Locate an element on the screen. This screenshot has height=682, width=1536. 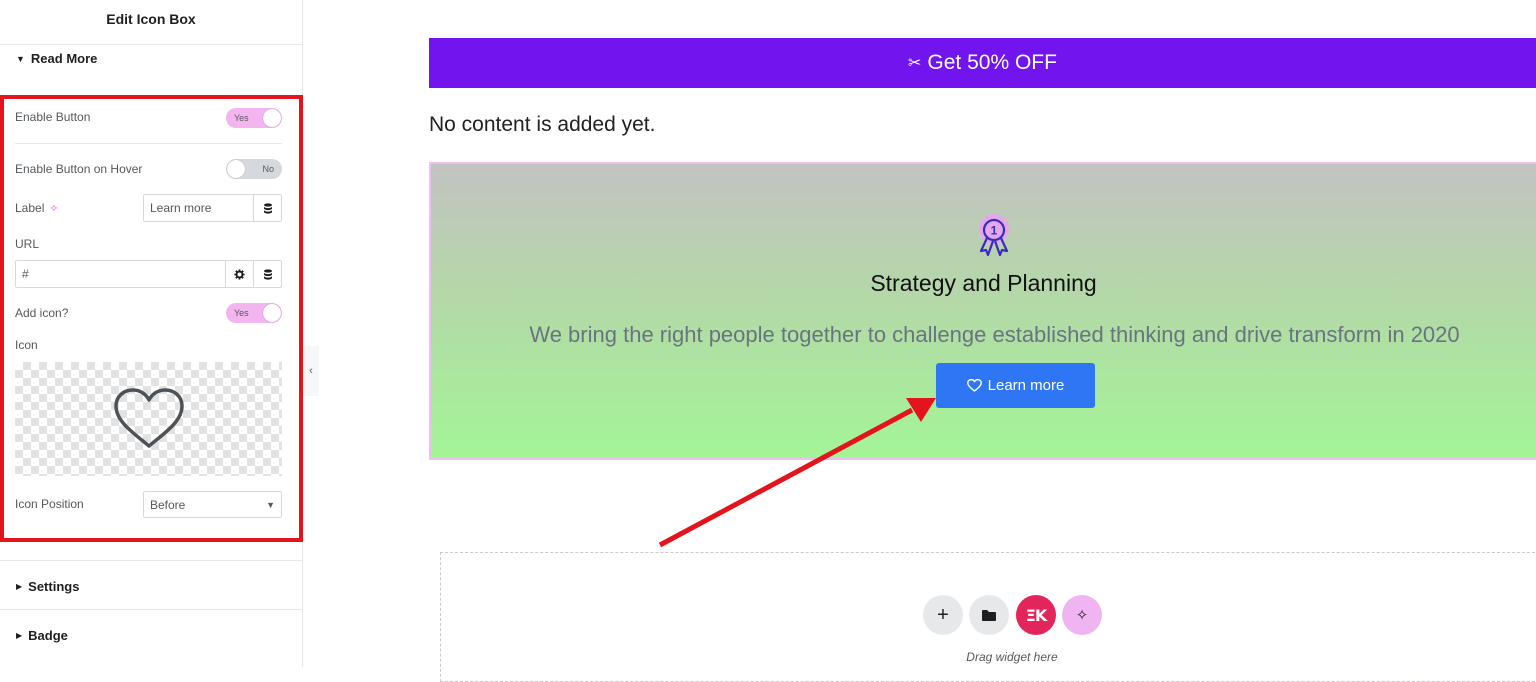
award-ribbon-icon: 1 is located at coordinates (994, 236).